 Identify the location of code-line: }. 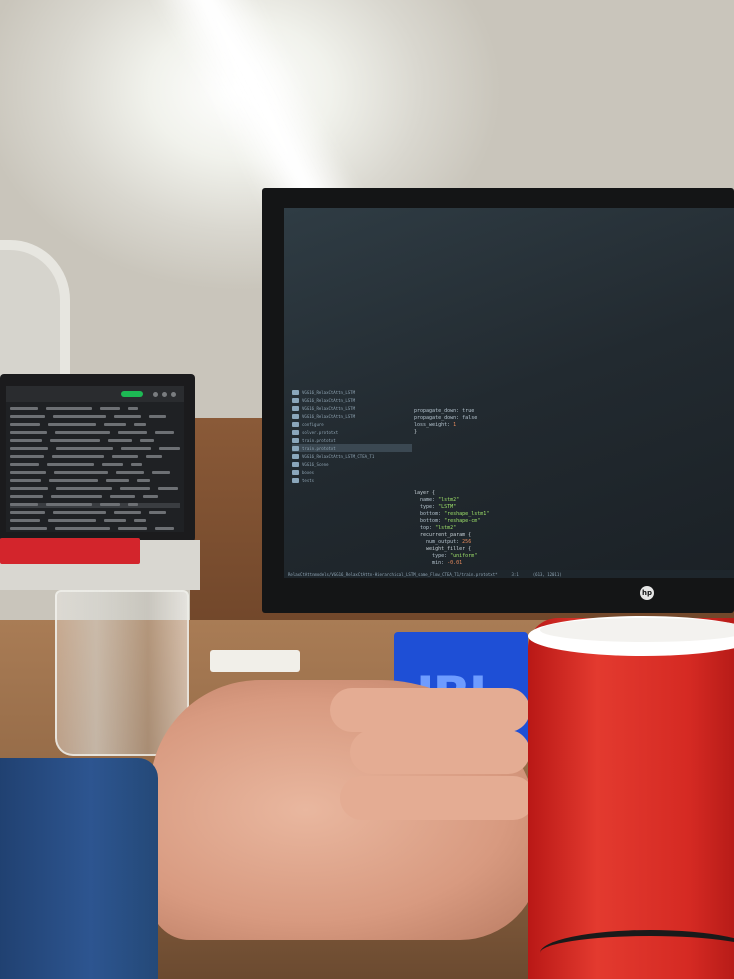
(416, 432).